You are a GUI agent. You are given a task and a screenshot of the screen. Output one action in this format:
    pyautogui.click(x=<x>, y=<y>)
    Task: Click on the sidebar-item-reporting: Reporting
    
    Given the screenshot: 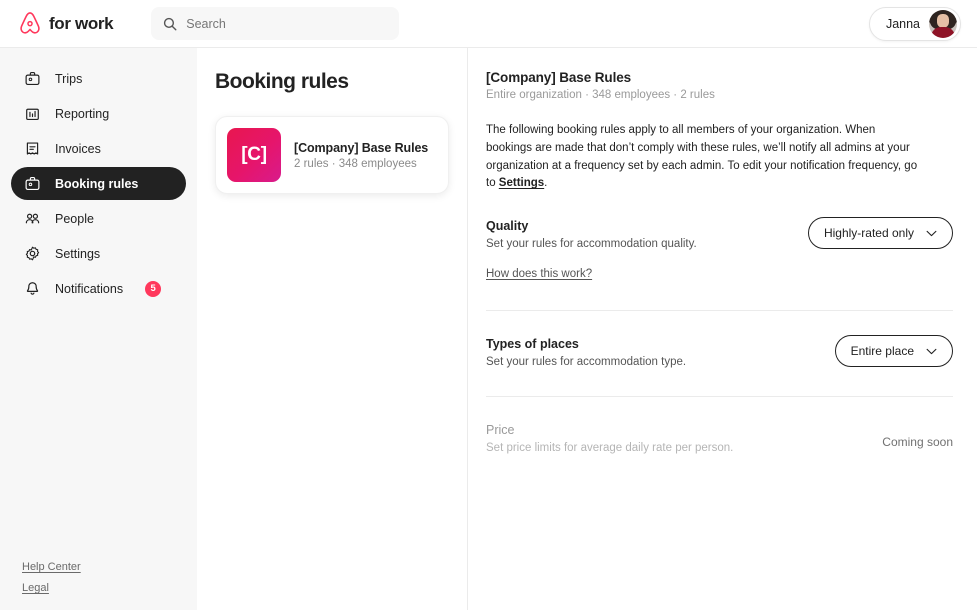 What is the action you would take?
    pyautogui.click(x=98, y=113)
    